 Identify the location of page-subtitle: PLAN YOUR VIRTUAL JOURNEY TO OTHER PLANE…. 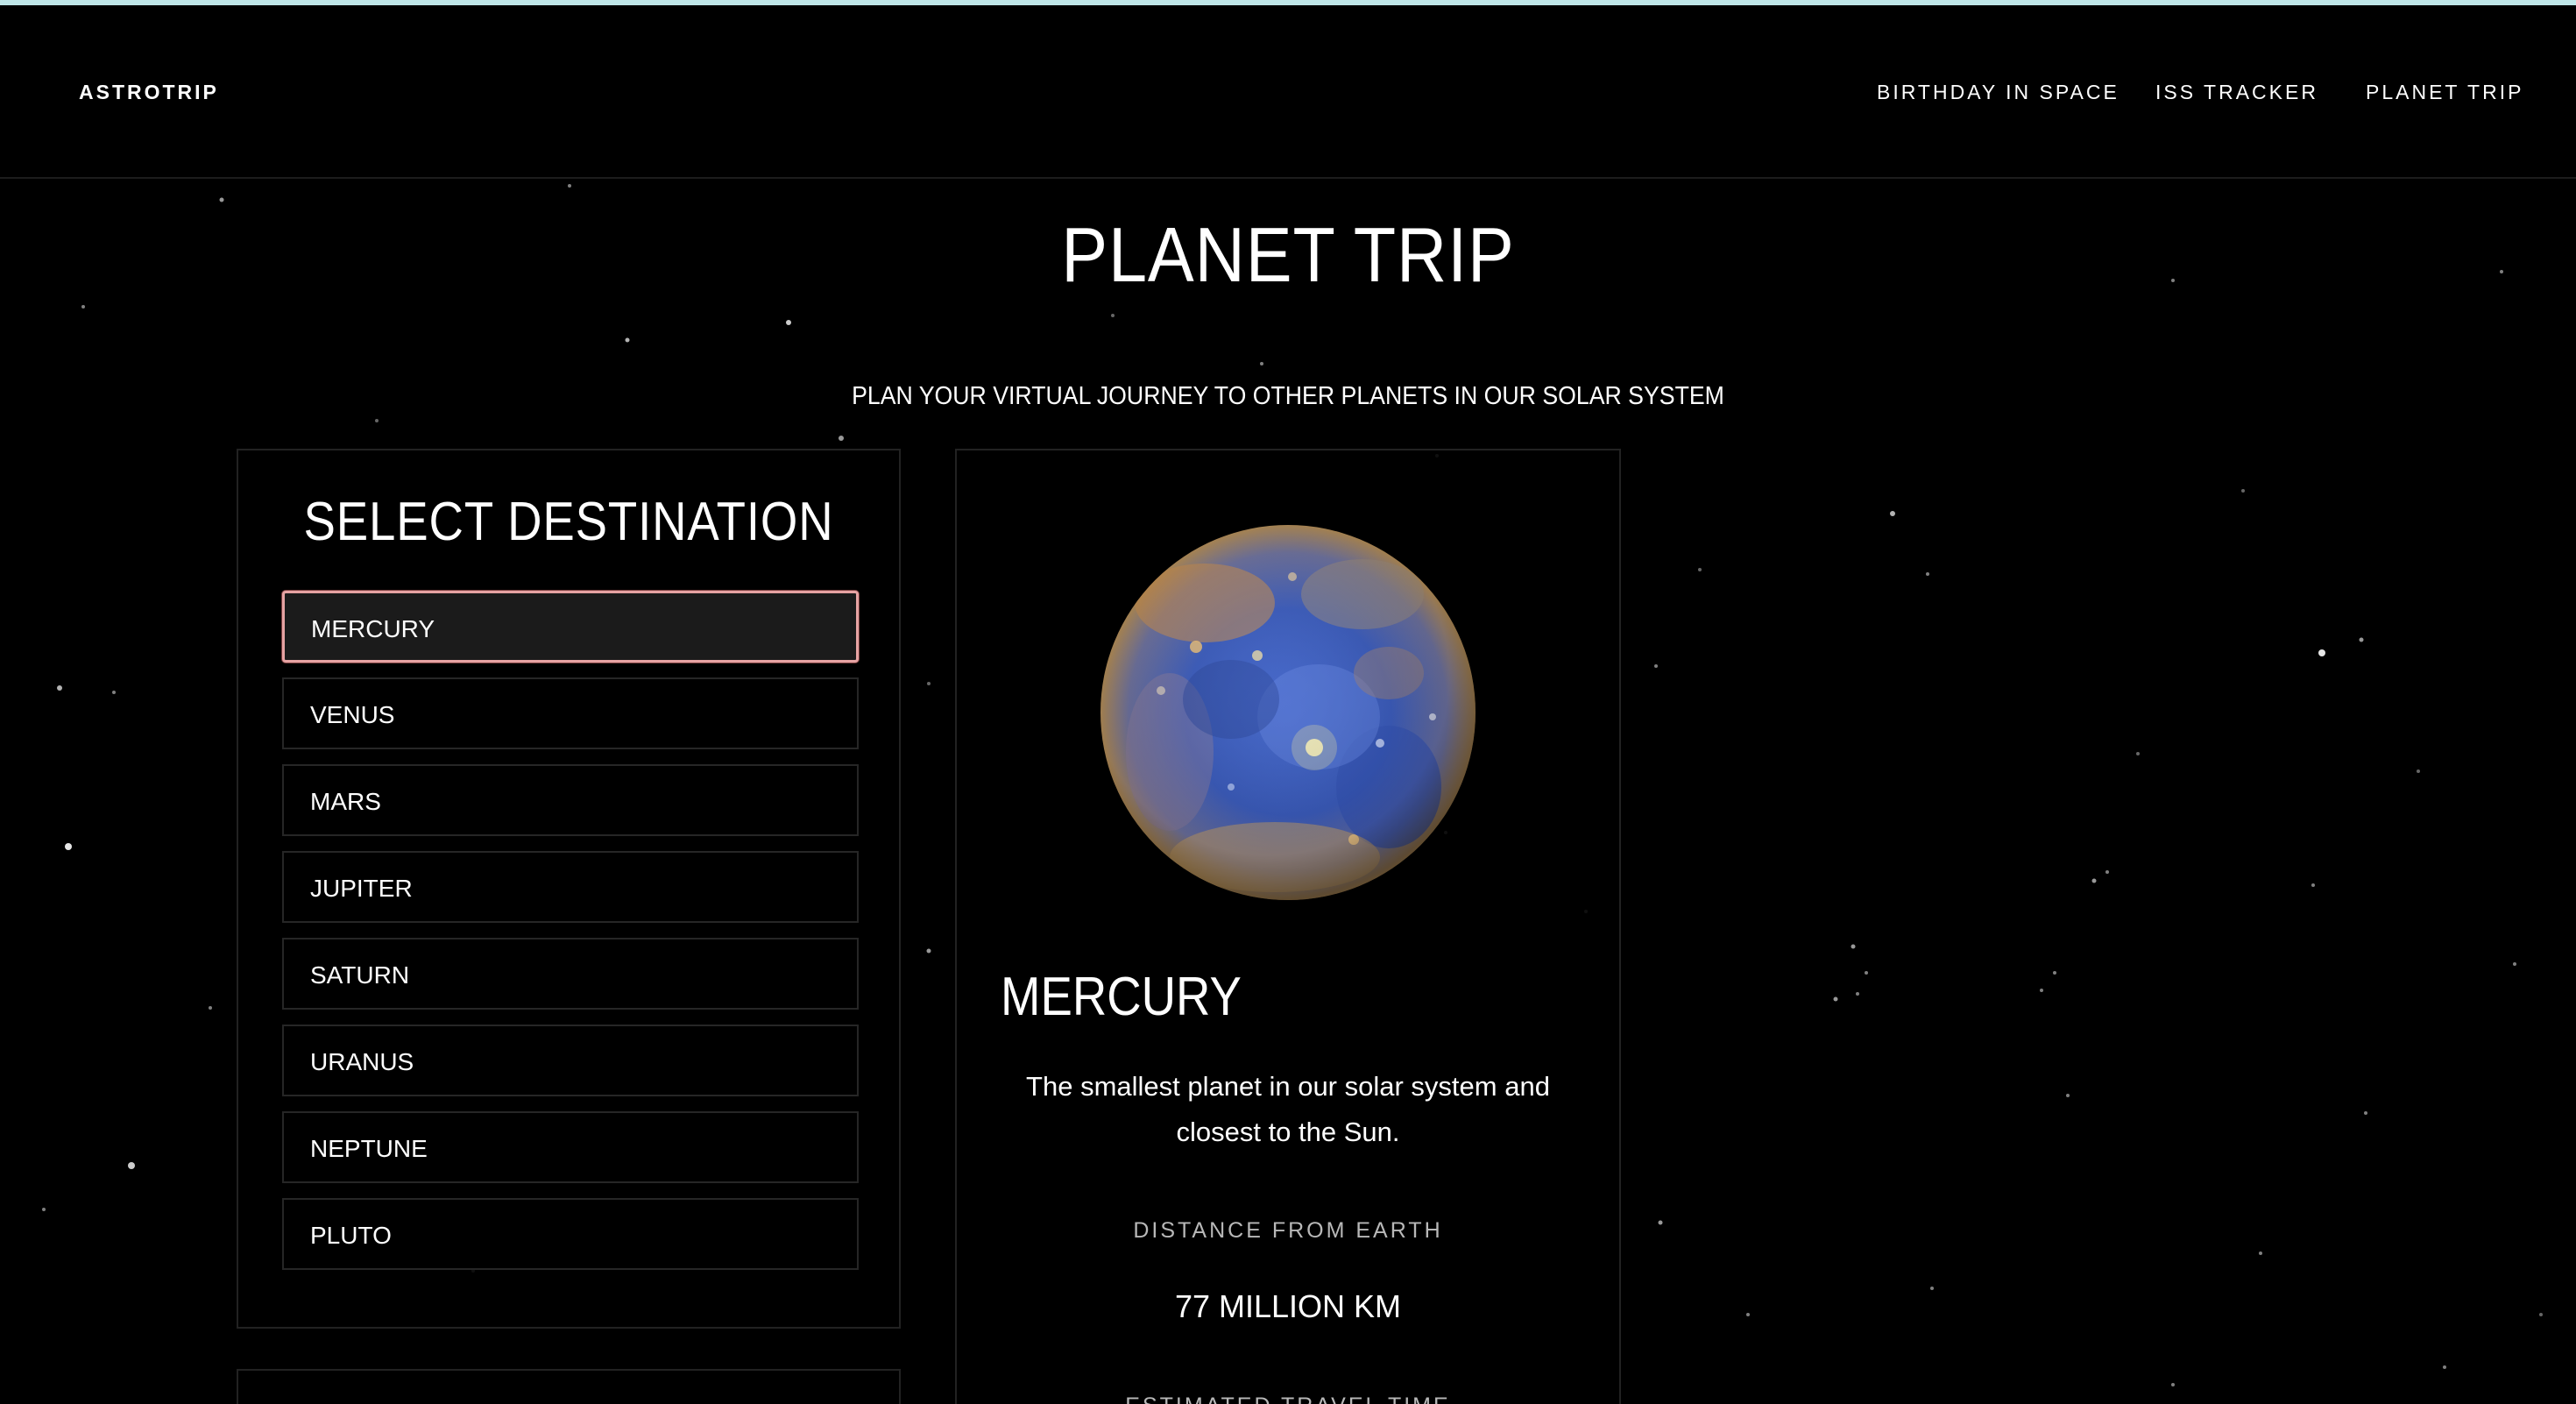
(1288, 396).